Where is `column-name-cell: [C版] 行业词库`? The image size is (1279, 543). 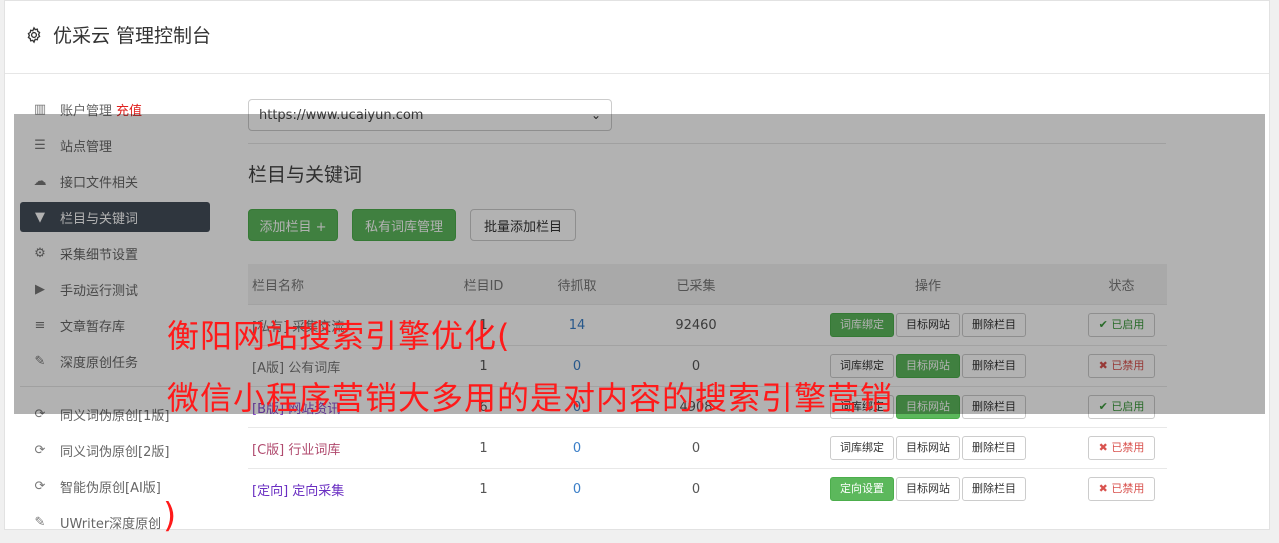 column-name-cell: [C版] 行业词库 is located at coordinates (336, 448).